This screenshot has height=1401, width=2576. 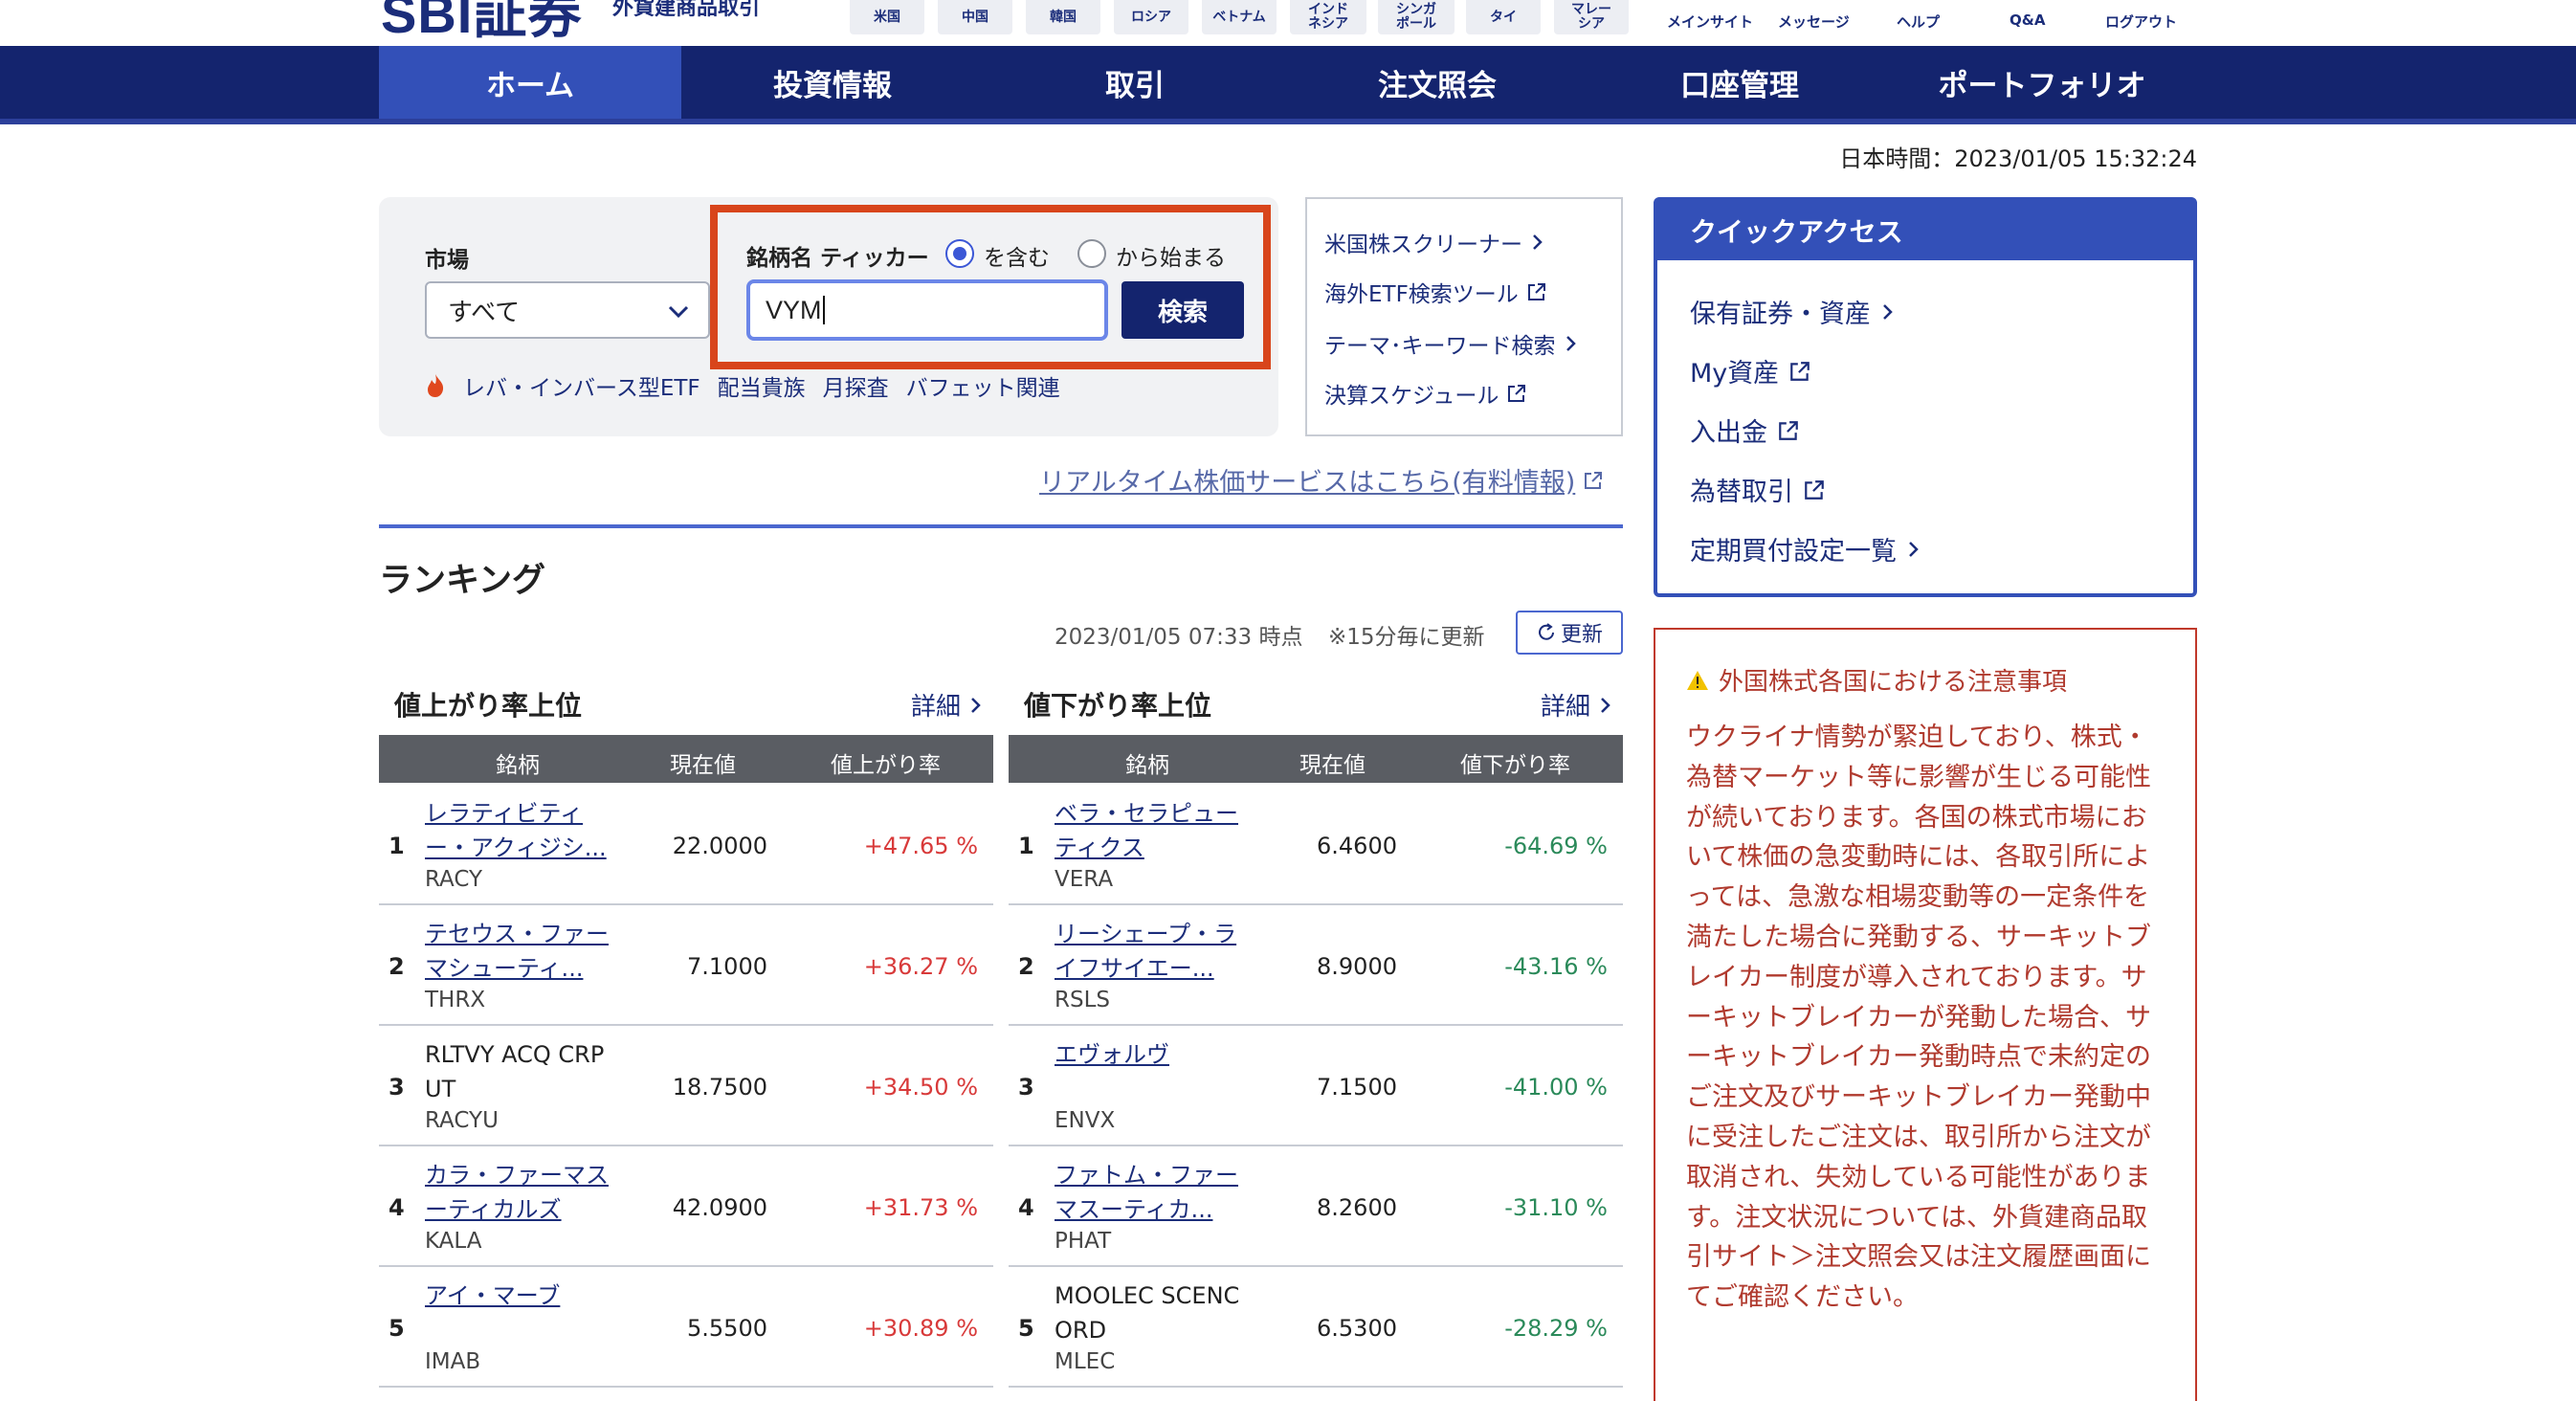 I want to click on tag-moon-exploration: 月探査, so click(x=856, y=385).